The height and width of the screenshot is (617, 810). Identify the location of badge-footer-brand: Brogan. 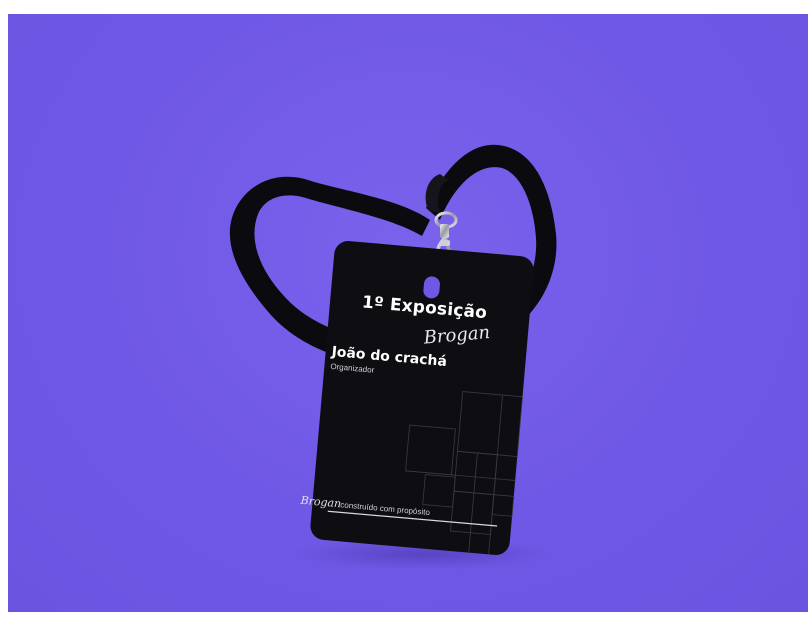
(321, 502).